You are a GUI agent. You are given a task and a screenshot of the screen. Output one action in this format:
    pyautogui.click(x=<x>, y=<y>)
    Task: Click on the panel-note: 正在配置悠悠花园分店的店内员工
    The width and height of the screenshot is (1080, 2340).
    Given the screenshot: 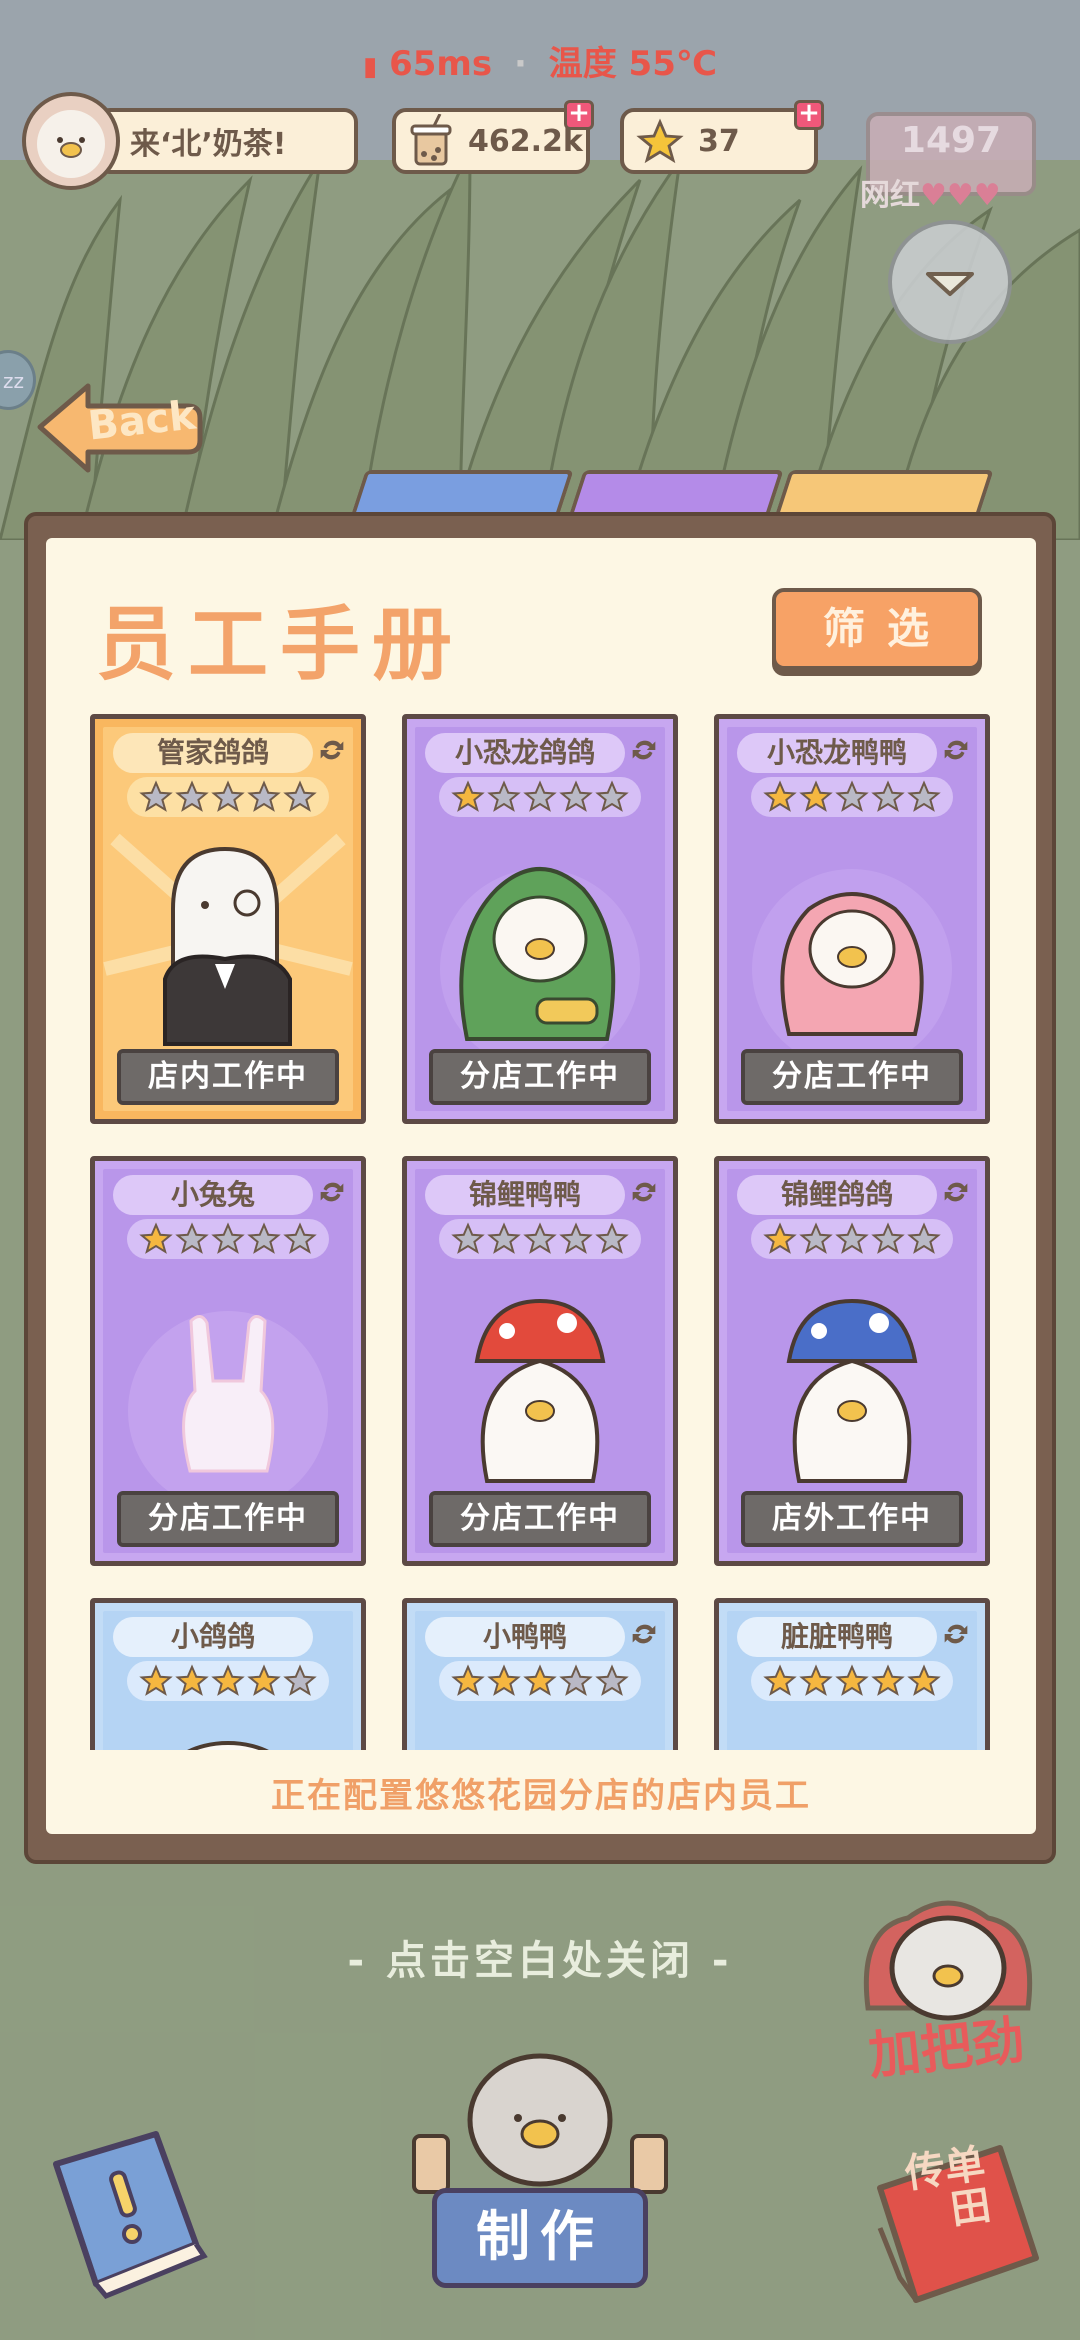 What is the action you would take?
    pyautogui.click(x=541, y=1796)
    